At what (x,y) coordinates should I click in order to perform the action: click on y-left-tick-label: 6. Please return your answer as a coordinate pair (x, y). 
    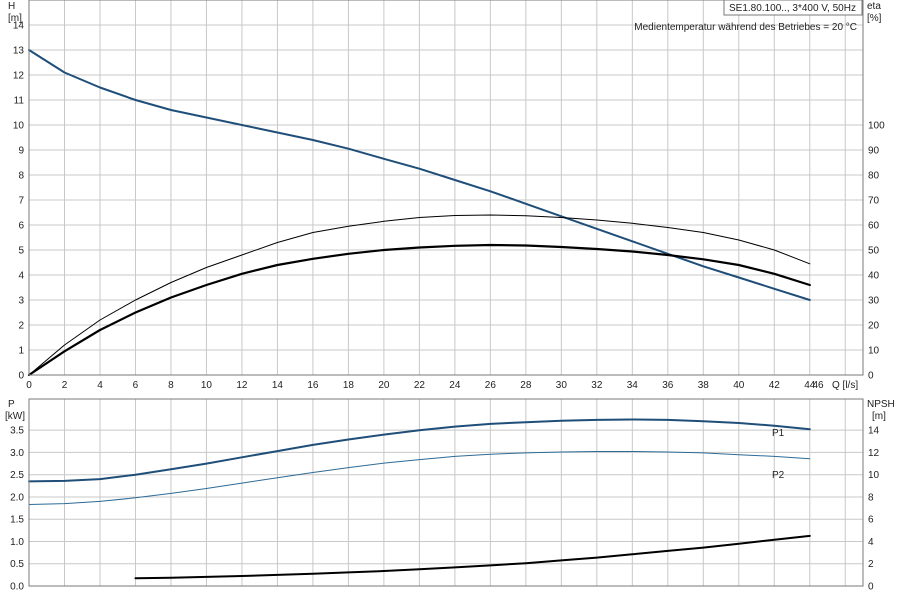
    Looking at the image, I should click on (21, 226).